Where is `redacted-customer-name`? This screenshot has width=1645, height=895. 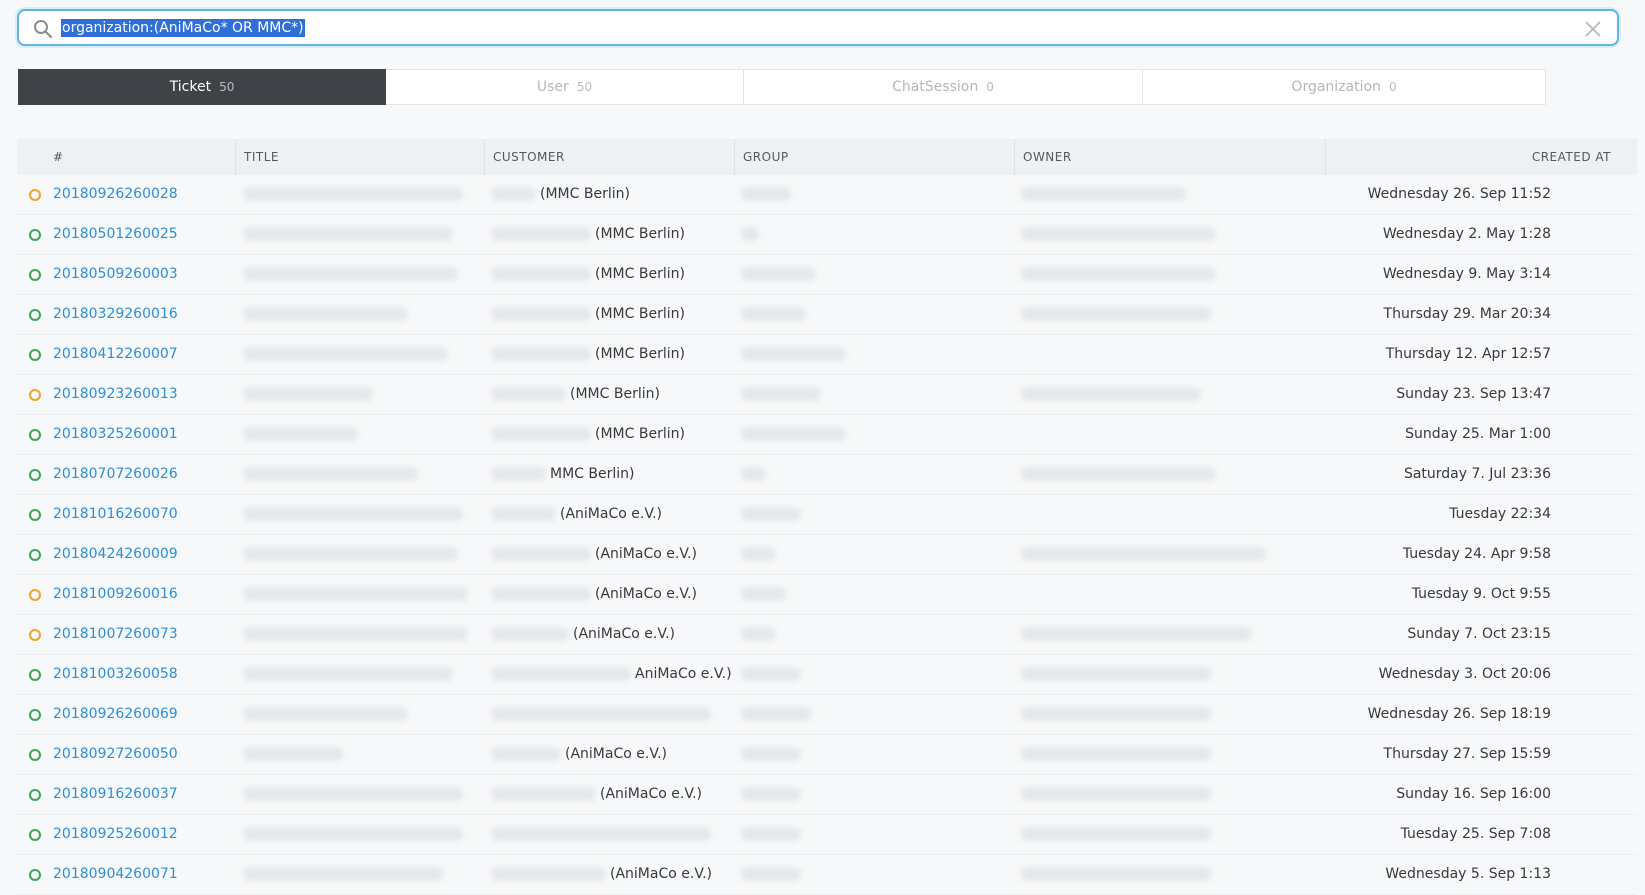 redacted-customer-name is located at coordinates (541, 554).